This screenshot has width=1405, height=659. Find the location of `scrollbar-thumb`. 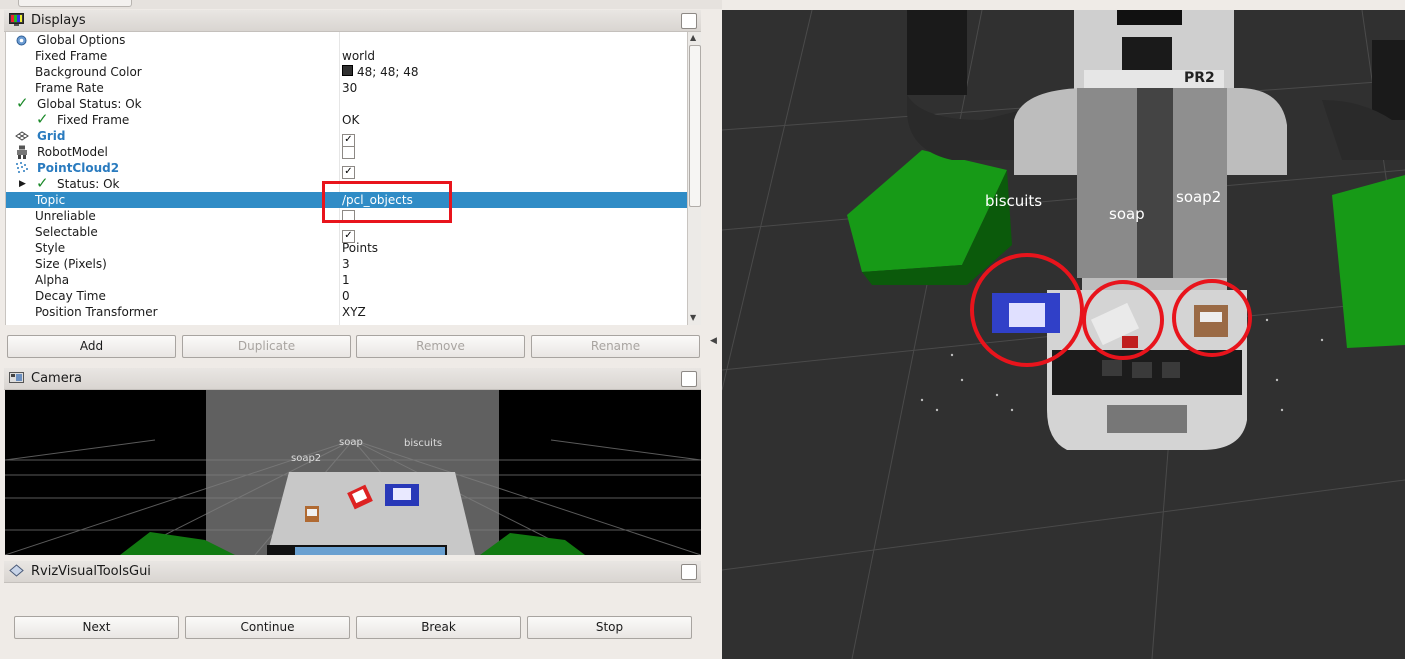

scrollbar-thumb is located at coordinates (695, 126).